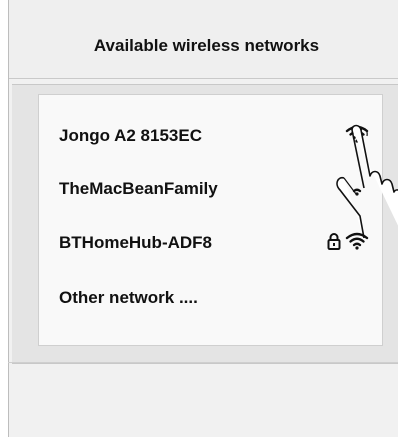 Image resolution: width=398 pixels, height=437 pixels. What do you see at coordinates (138, 188) in the screenshot?
I see `network-name: TheMacBeanFamily` at bounding box center [138, 188].